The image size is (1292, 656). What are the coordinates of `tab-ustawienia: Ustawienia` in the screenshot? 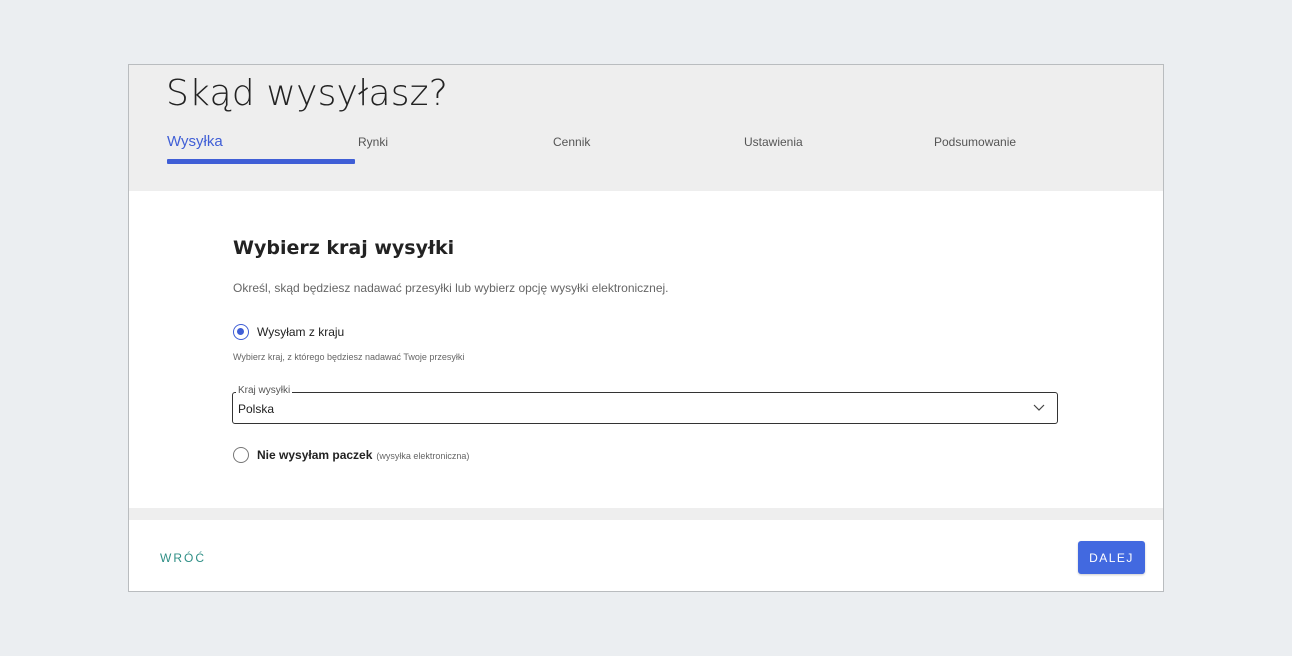 It's located at (773, 142).